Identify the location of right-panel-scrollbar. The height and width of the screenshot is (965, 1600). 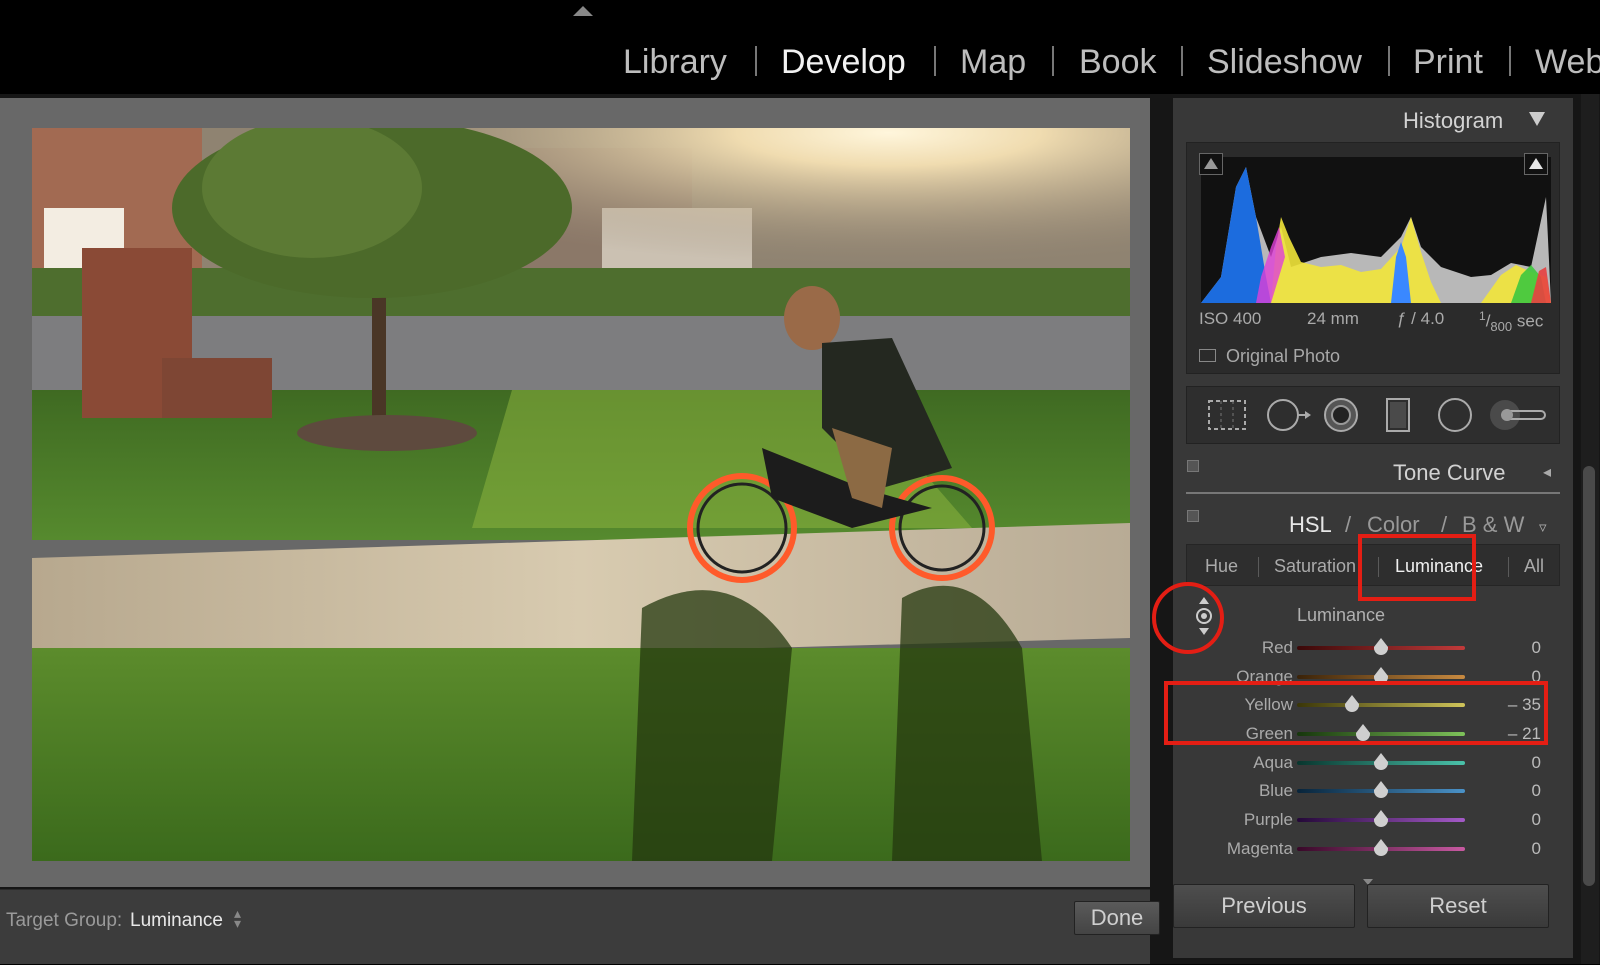
(1590, 529).